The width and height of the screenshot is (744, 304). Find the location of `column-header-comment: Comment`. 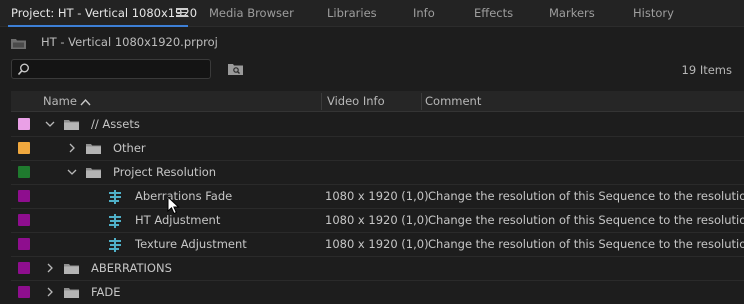

column-header-comment: Comment is located at coordinates (453, 101).